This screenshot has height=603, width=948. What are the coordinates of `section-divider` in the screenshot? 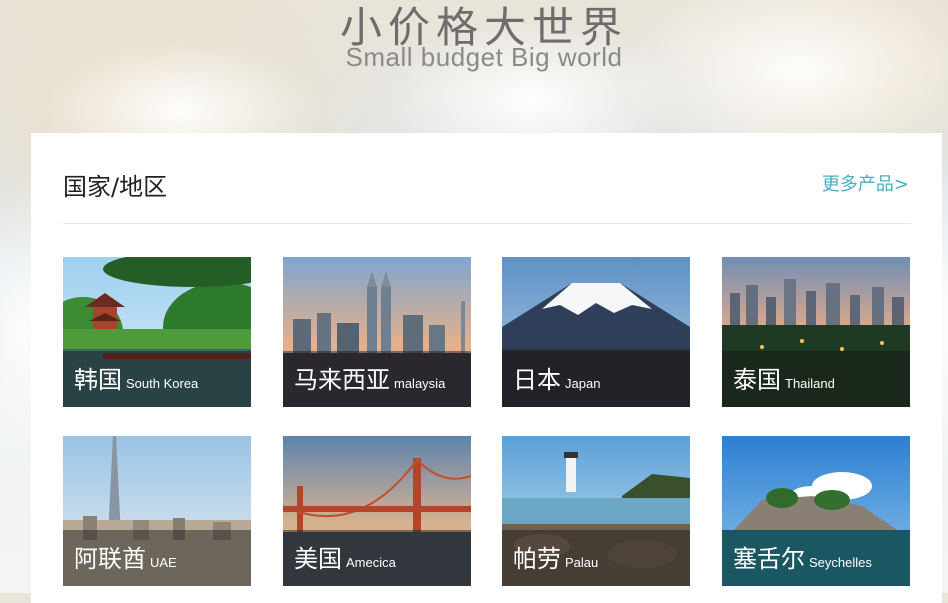 It's located at (487, 223).